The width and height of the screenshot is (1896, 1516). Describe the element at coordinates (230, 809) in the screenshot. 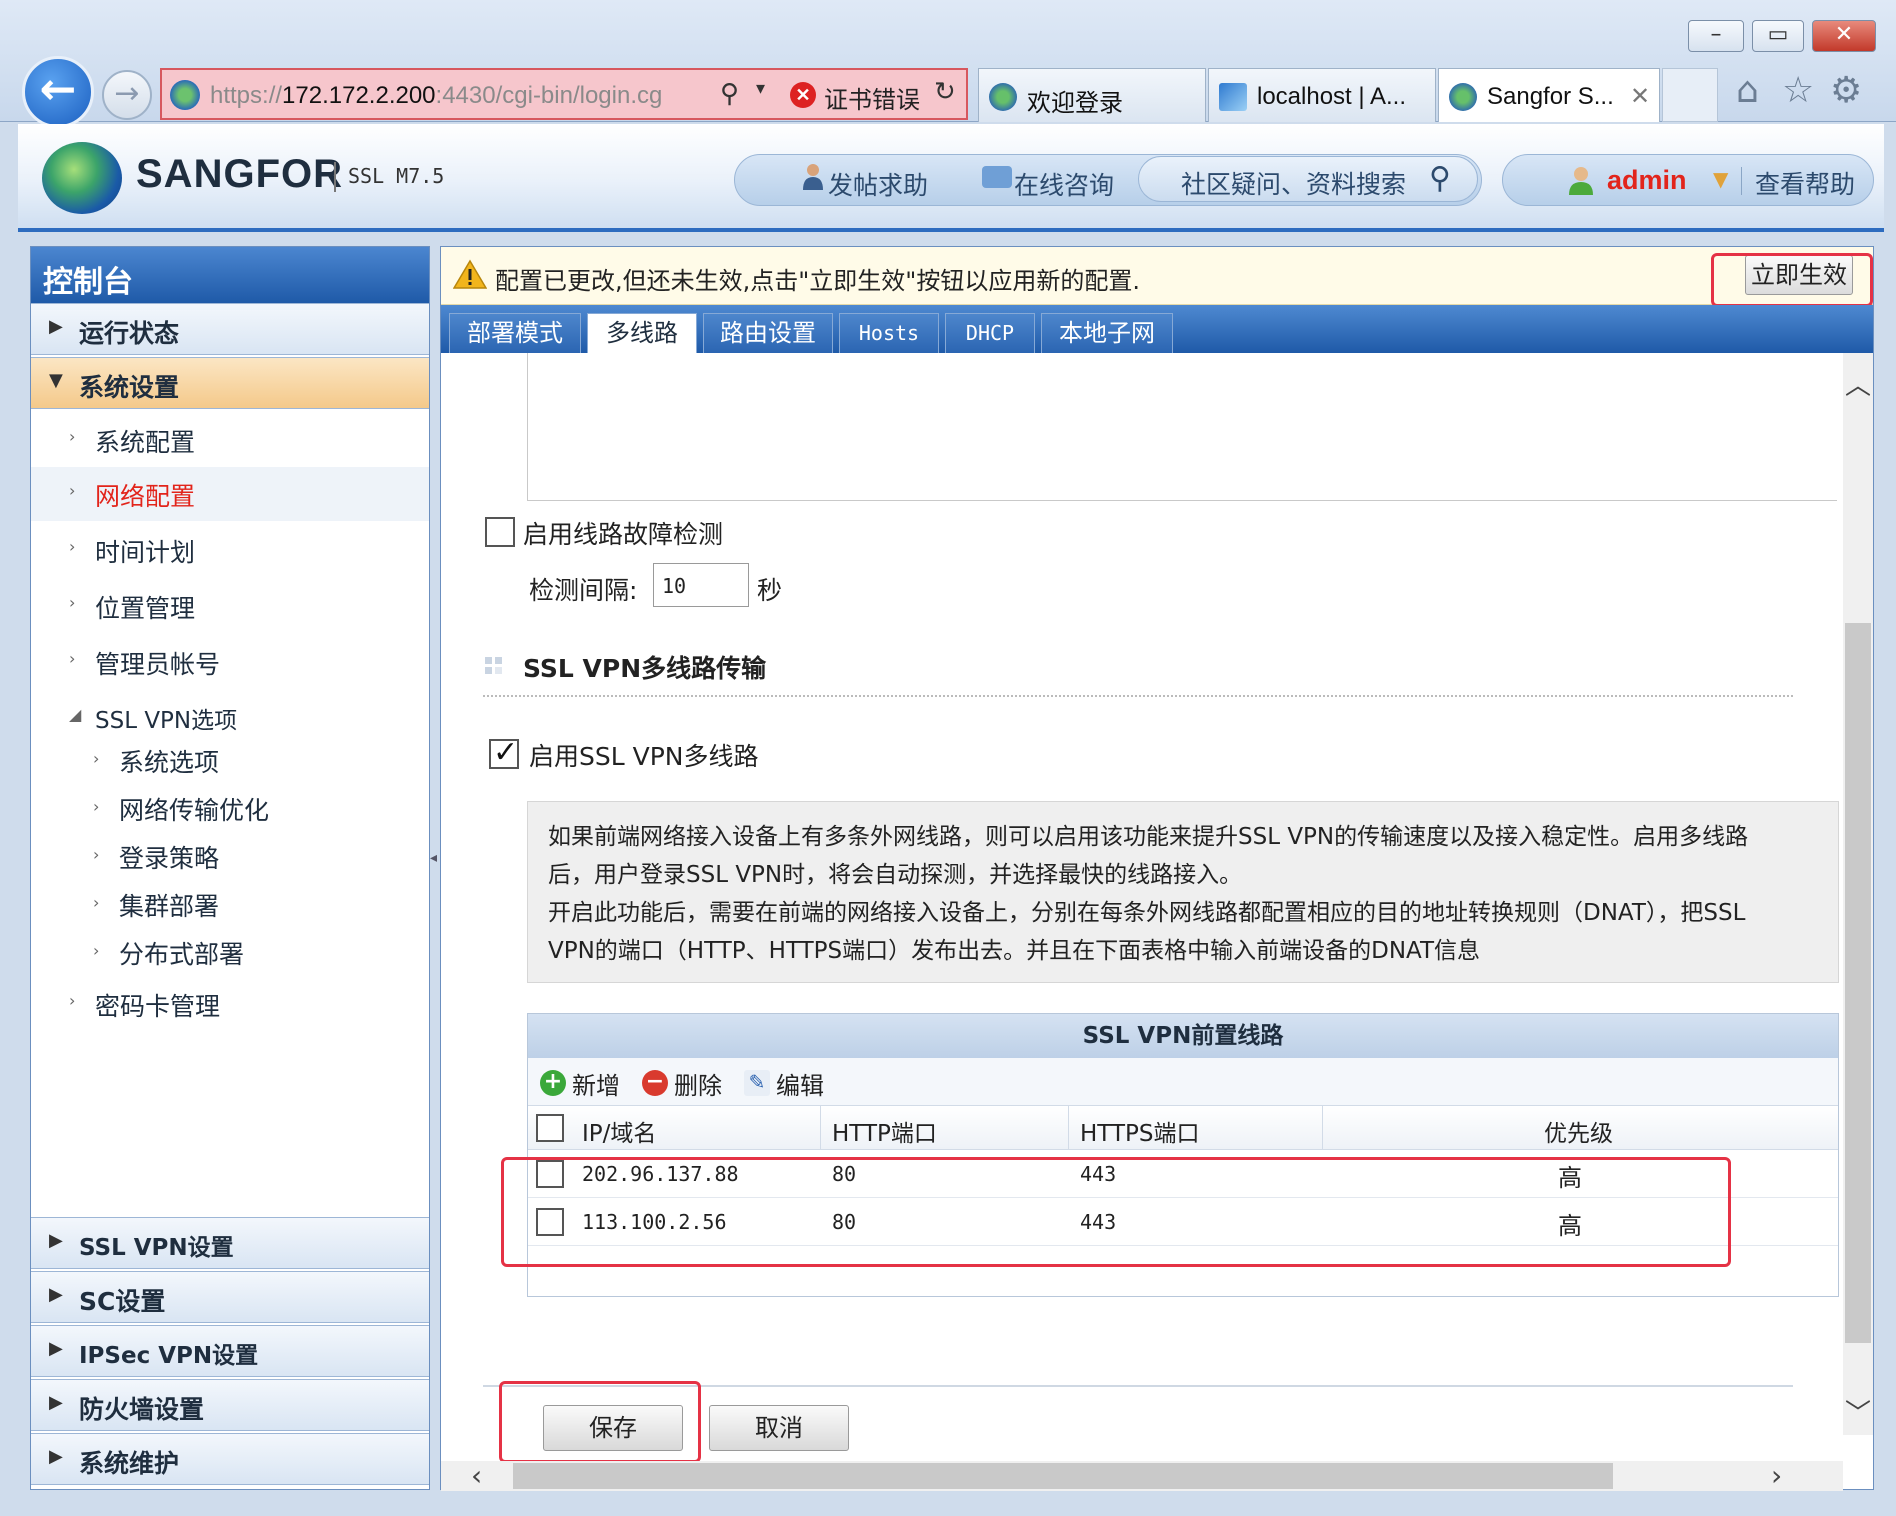

I see `sidebar-subitem-transfer-optimization: › 网络传输优化` at that location.